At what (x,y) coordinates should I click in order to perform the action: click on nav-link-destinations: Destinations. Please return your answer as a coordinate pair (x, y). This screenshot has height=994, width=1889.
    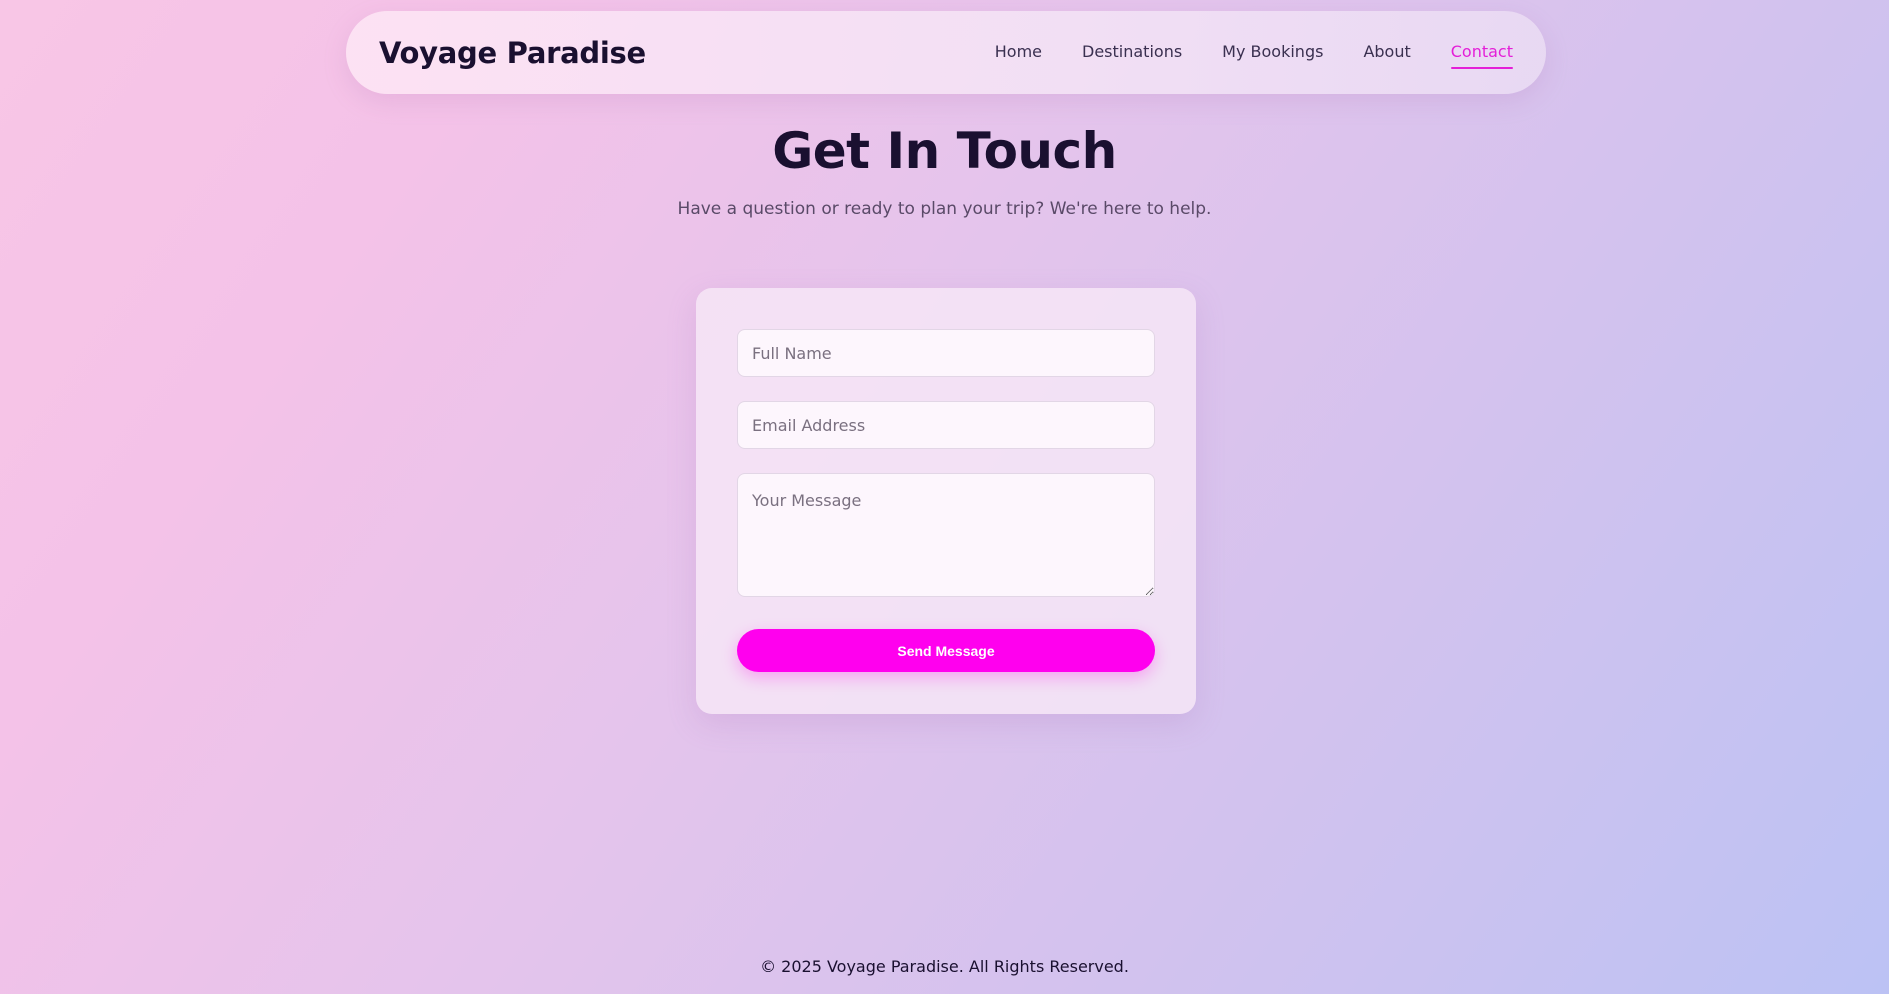
    Looking at the image, I should click on (1132, 52).